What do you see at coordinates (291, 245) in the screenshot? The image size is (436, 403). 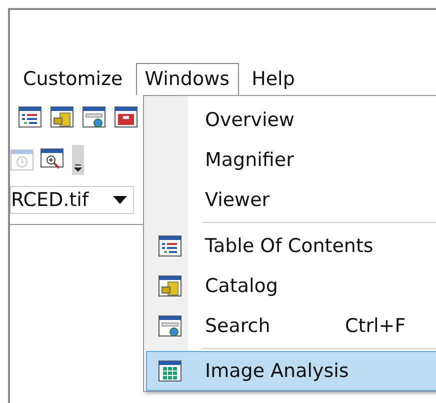 I see `menu-entry: Table Of Contents` at bounding box center [291, 245].